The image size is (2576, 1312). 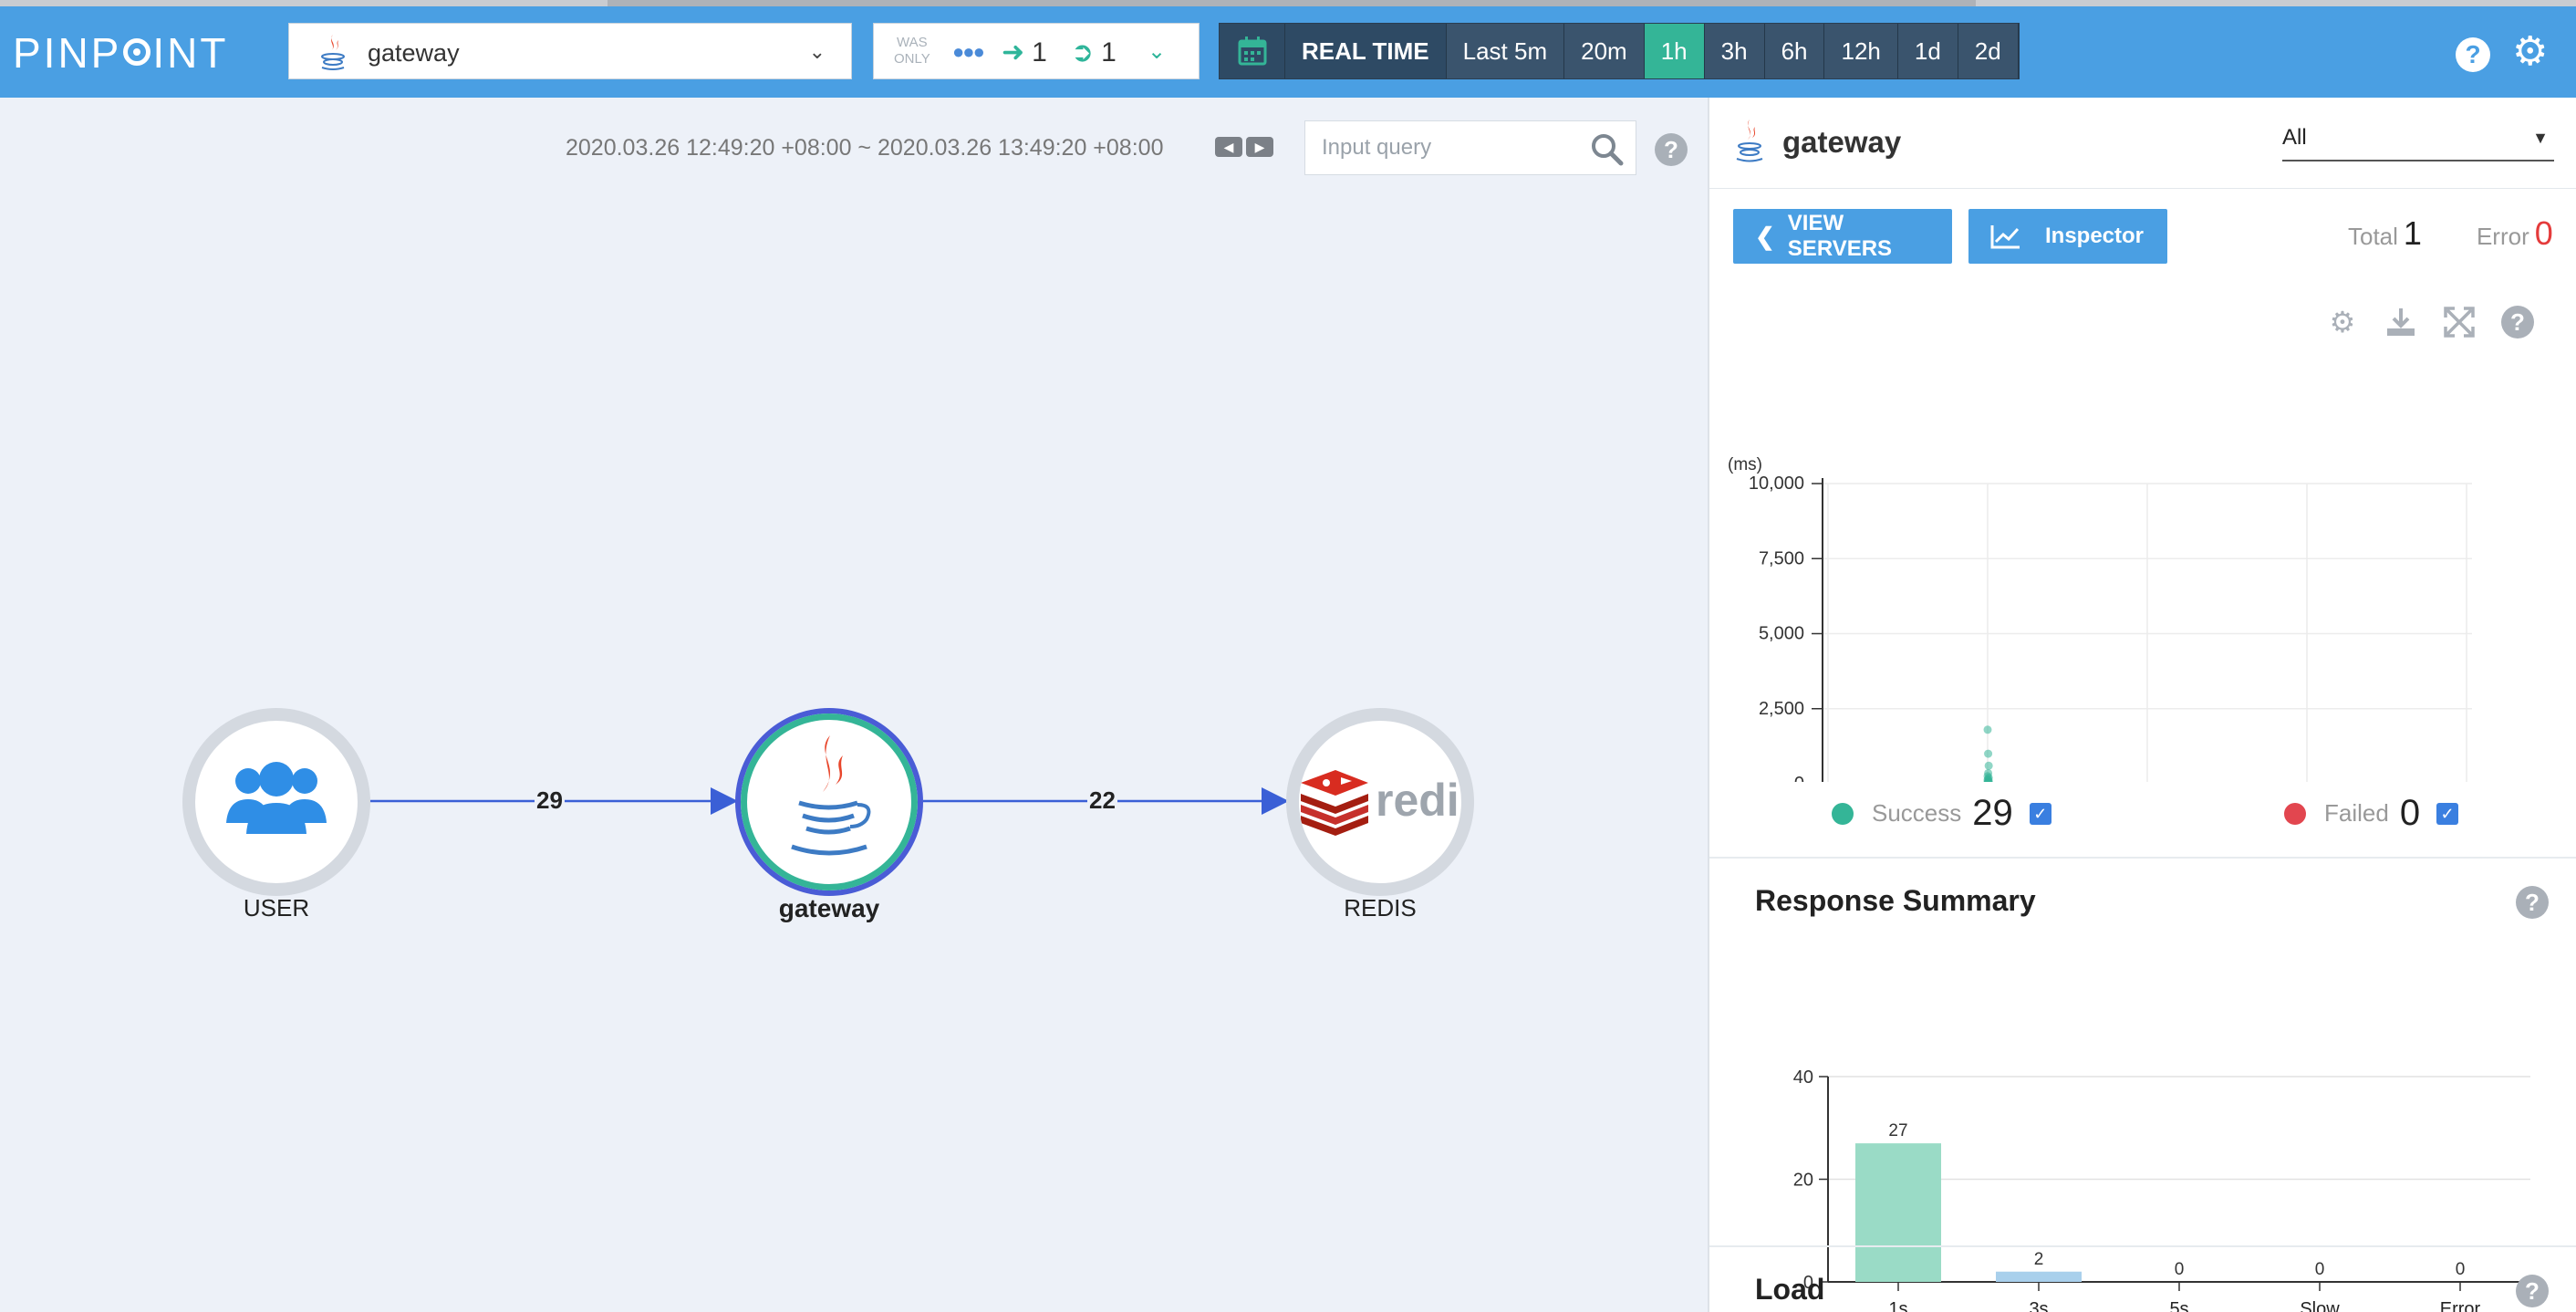 What do you see at coordinates (1803, 1077) in the screenshot?
I see `y-tick-label: 40` at bounding box center [1803, 1077].